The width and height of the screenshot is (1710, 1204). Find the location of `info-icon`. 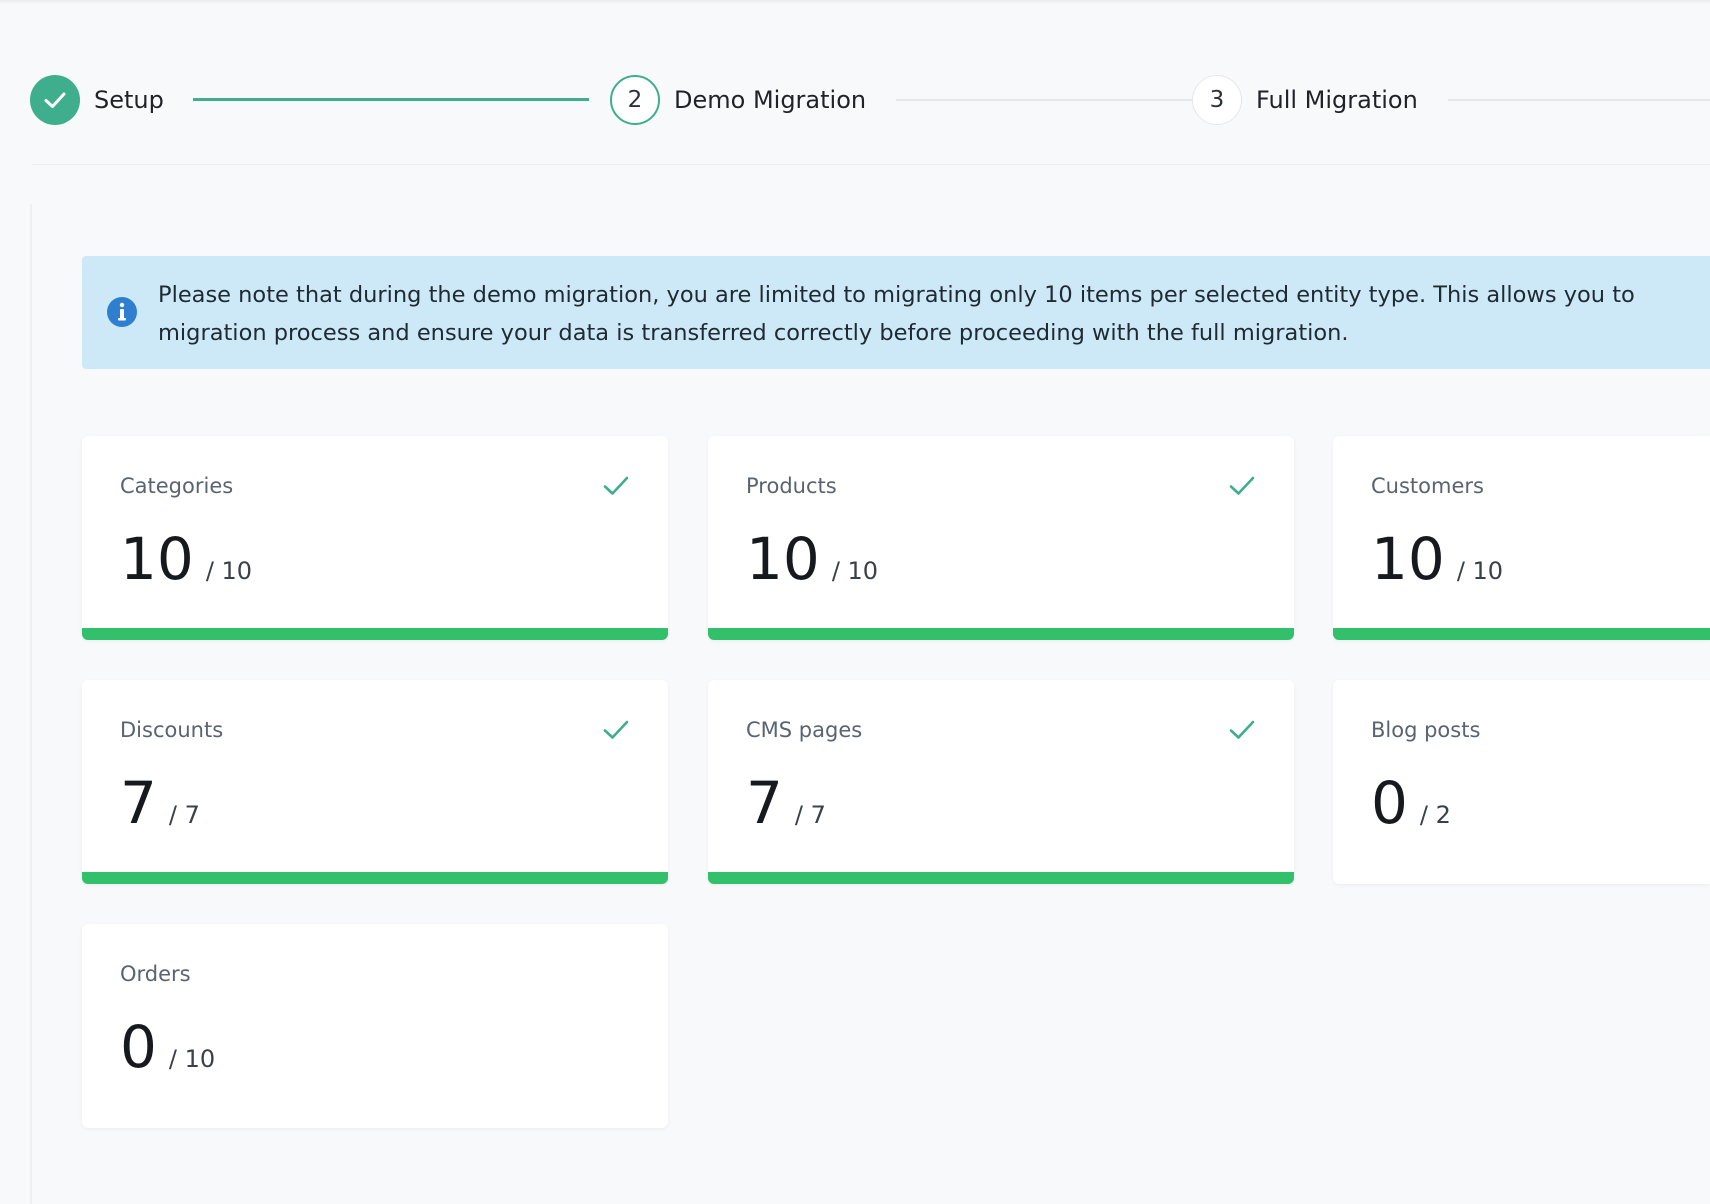

info-icon is located at coordinates (122, 312).